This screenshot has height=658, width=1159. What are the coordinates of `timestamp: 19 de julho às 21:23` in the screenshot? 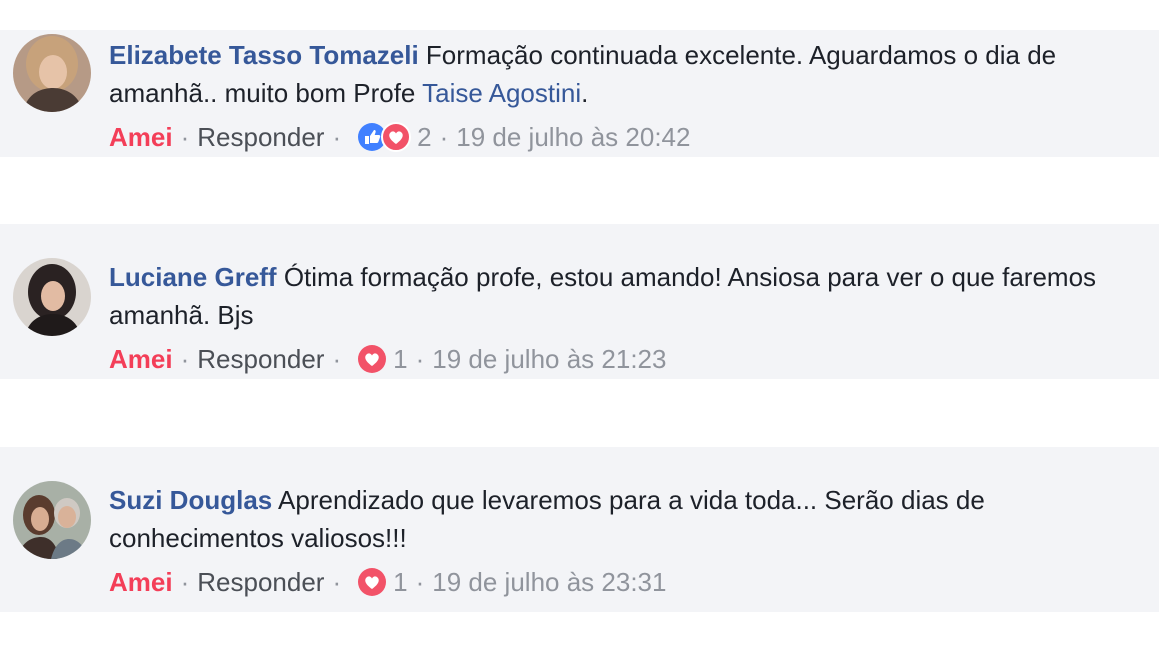 It's located at (549, 359).